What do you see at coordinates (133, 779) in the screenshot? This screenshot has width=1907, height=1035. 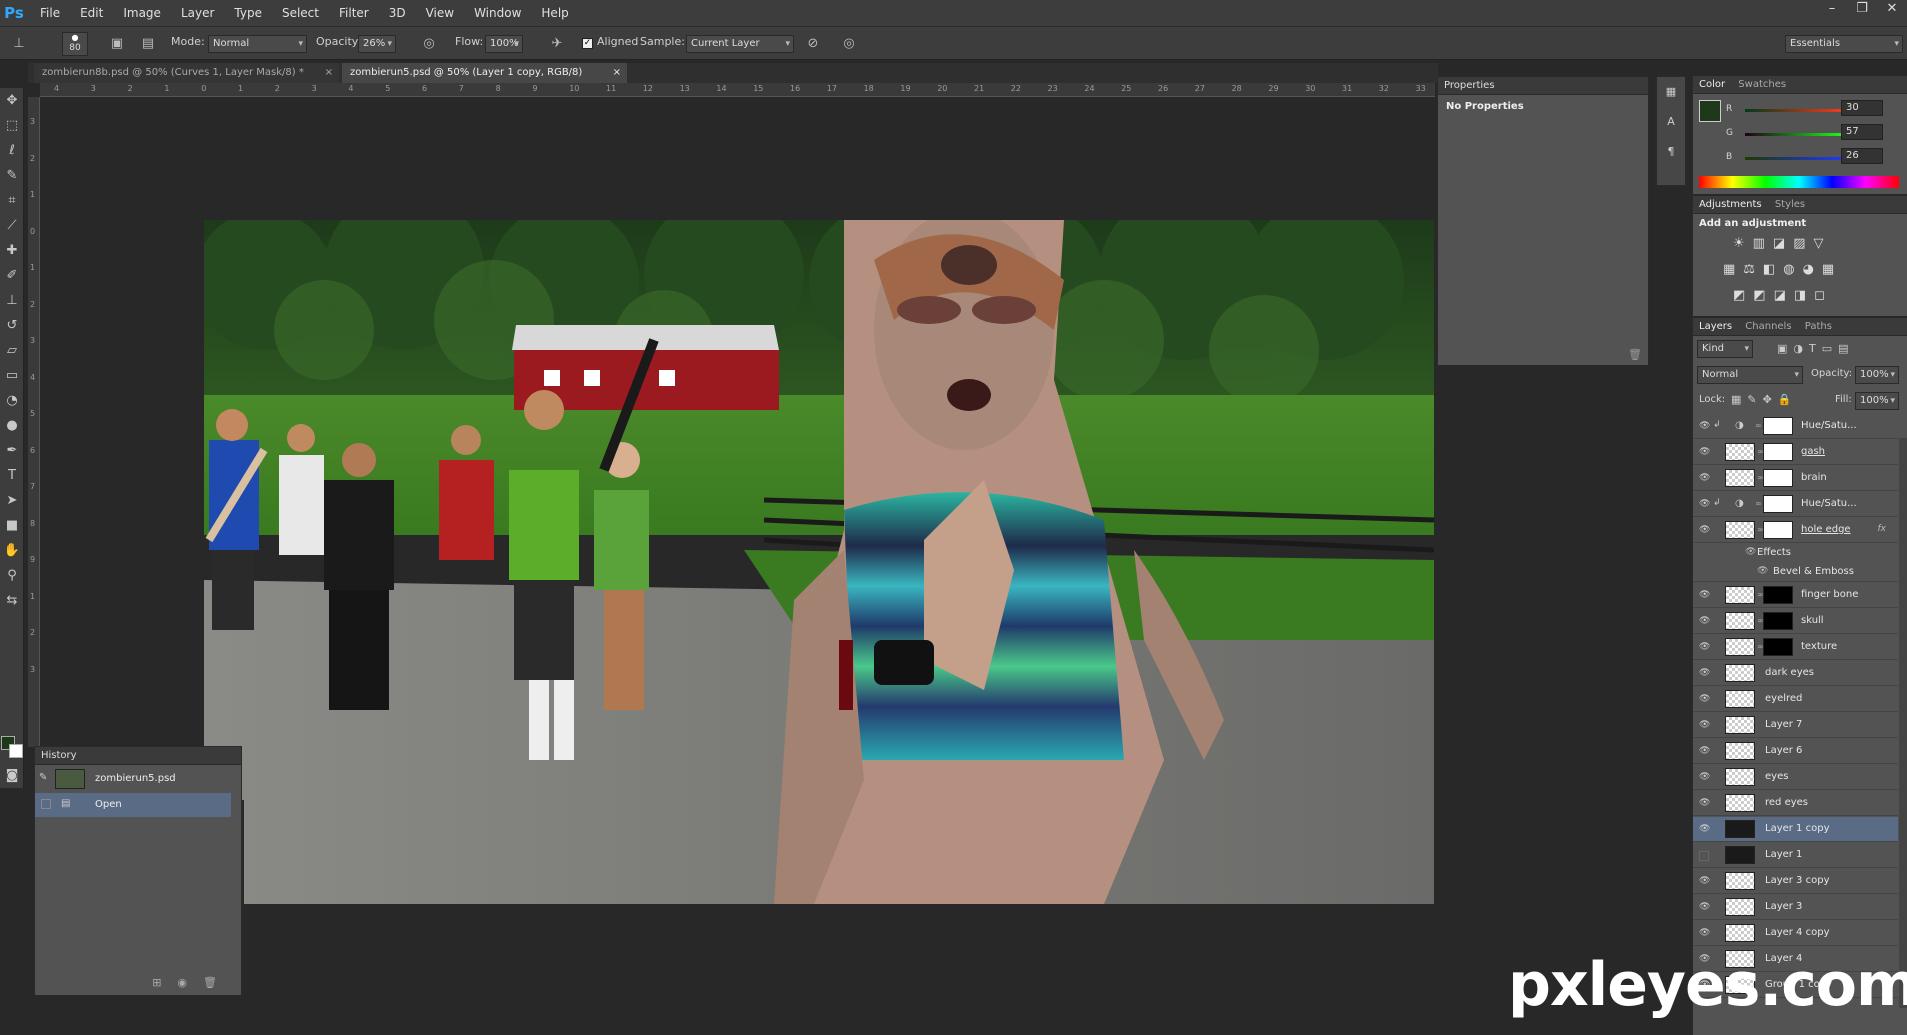 I see `history-snapshot-row: ✎ zombierun5.psd` at bounding box center [133, 779].